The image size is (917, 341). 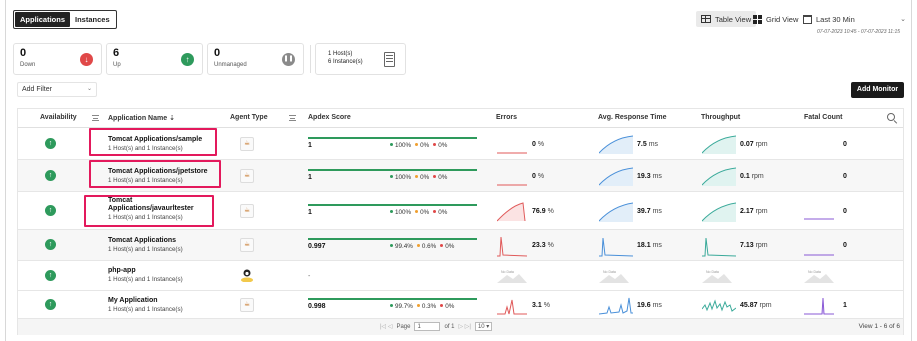 I want to click on add-monitor-button: Add Monitor, so click(x=877, y=90).